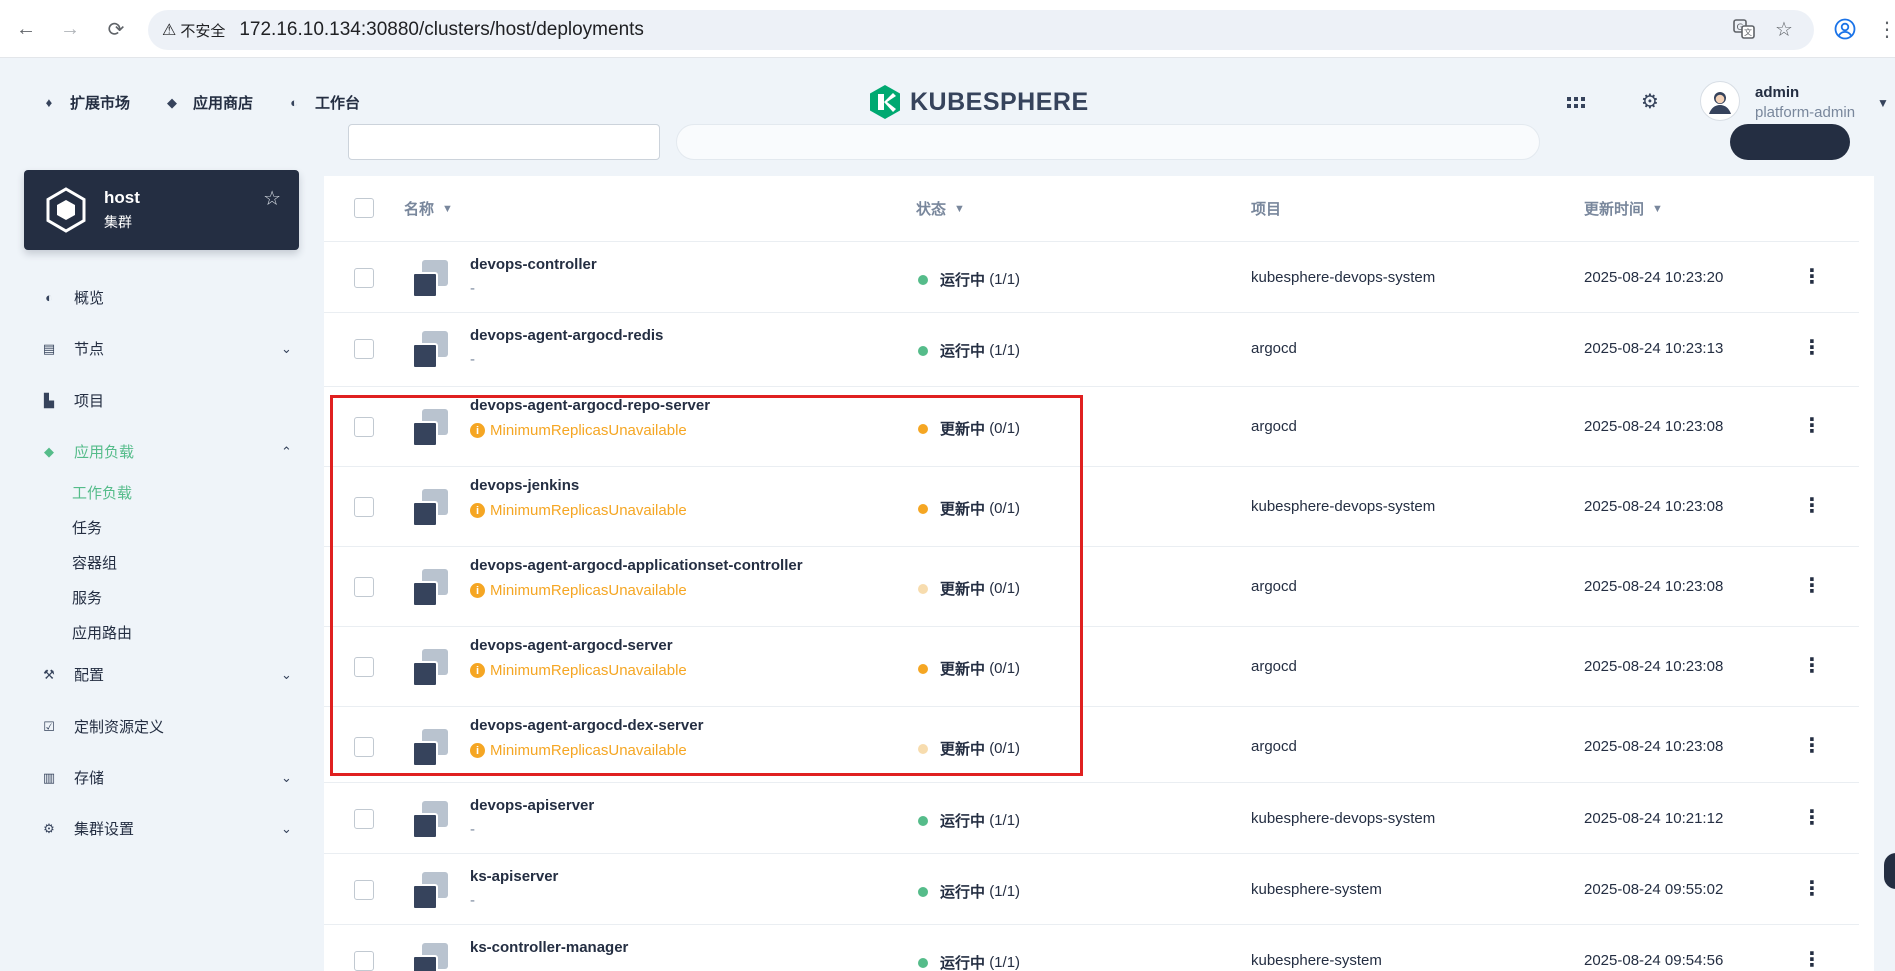  What do you see at coordinates (514, 876) in the screenshot?
I see `workload-name: ks-apiserver` at bounding box center [514, 876].